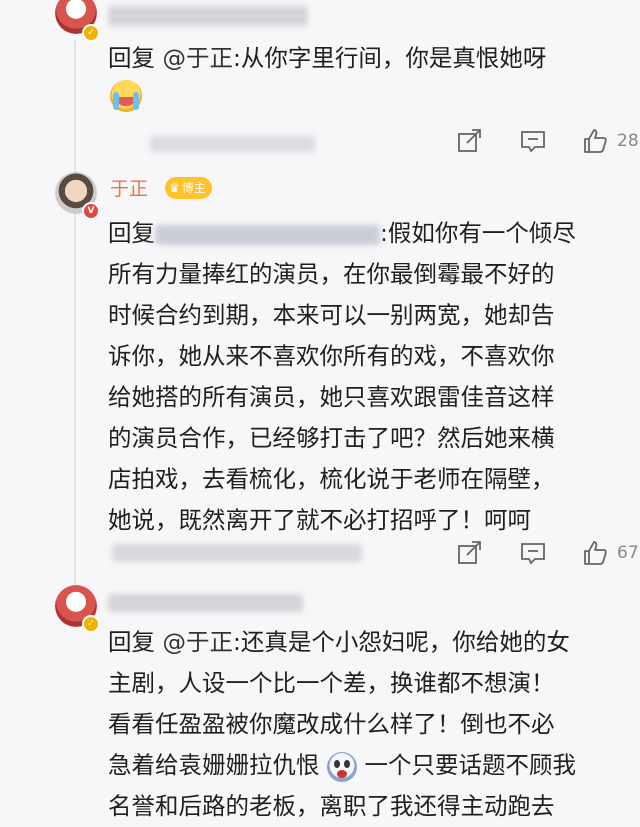 This screenshot has height=827, width=640. What do you see at coordinates (470, 765) in the screenshot?
I see `comment-line: 一个只要话题不顾我` at bounding box center [470, 765].